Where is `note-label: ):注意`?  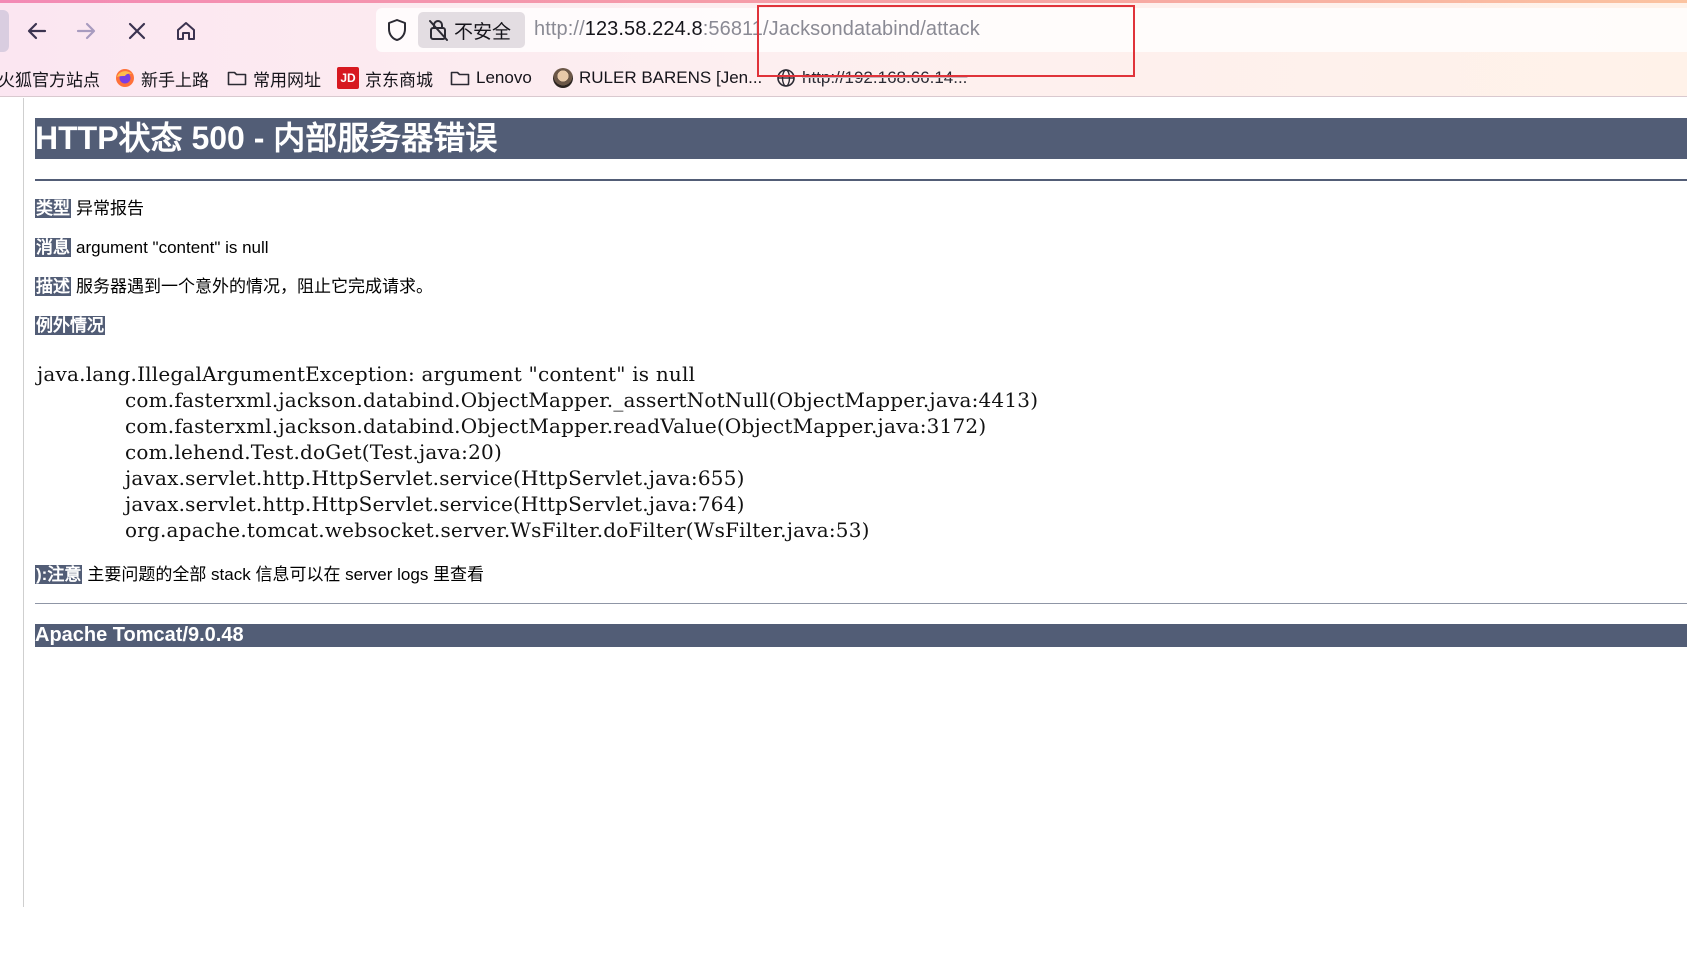
note-label: ):注意 is located at coordinates (59, 574).